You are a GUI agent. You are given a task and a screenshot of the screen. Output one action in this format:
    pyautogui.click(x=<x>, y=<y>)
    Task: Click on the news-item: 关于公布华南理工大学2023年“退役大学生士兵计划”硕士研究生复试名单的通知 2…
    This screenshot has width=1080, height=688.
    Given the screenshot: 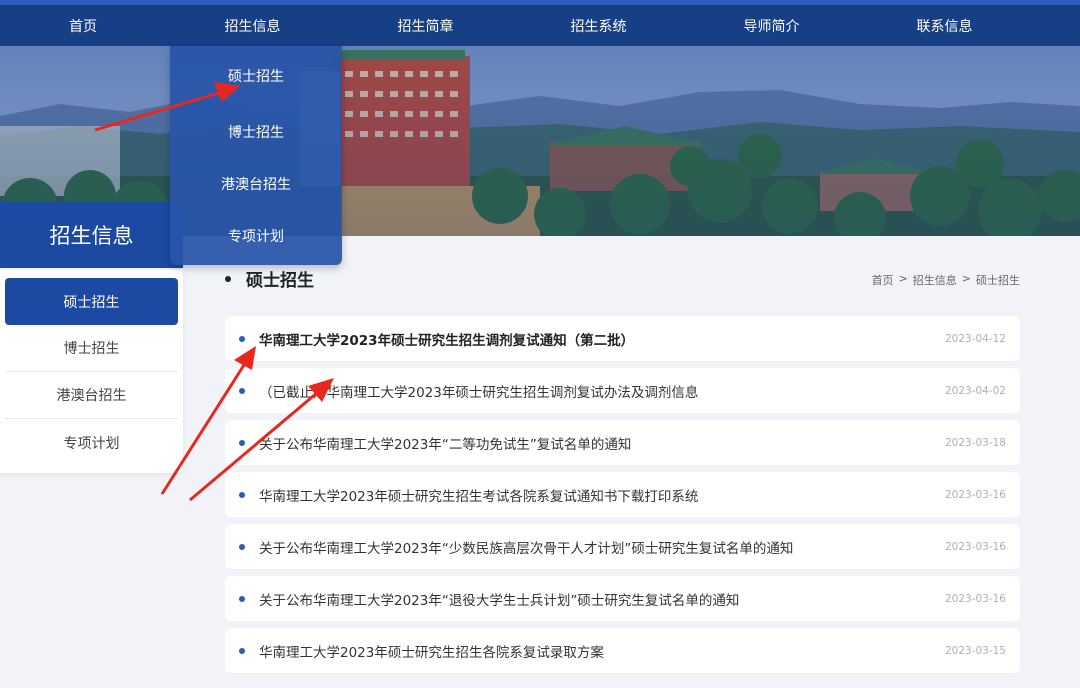 What is the action you would take?
    pyautogui.click(x=622, y=598)
    